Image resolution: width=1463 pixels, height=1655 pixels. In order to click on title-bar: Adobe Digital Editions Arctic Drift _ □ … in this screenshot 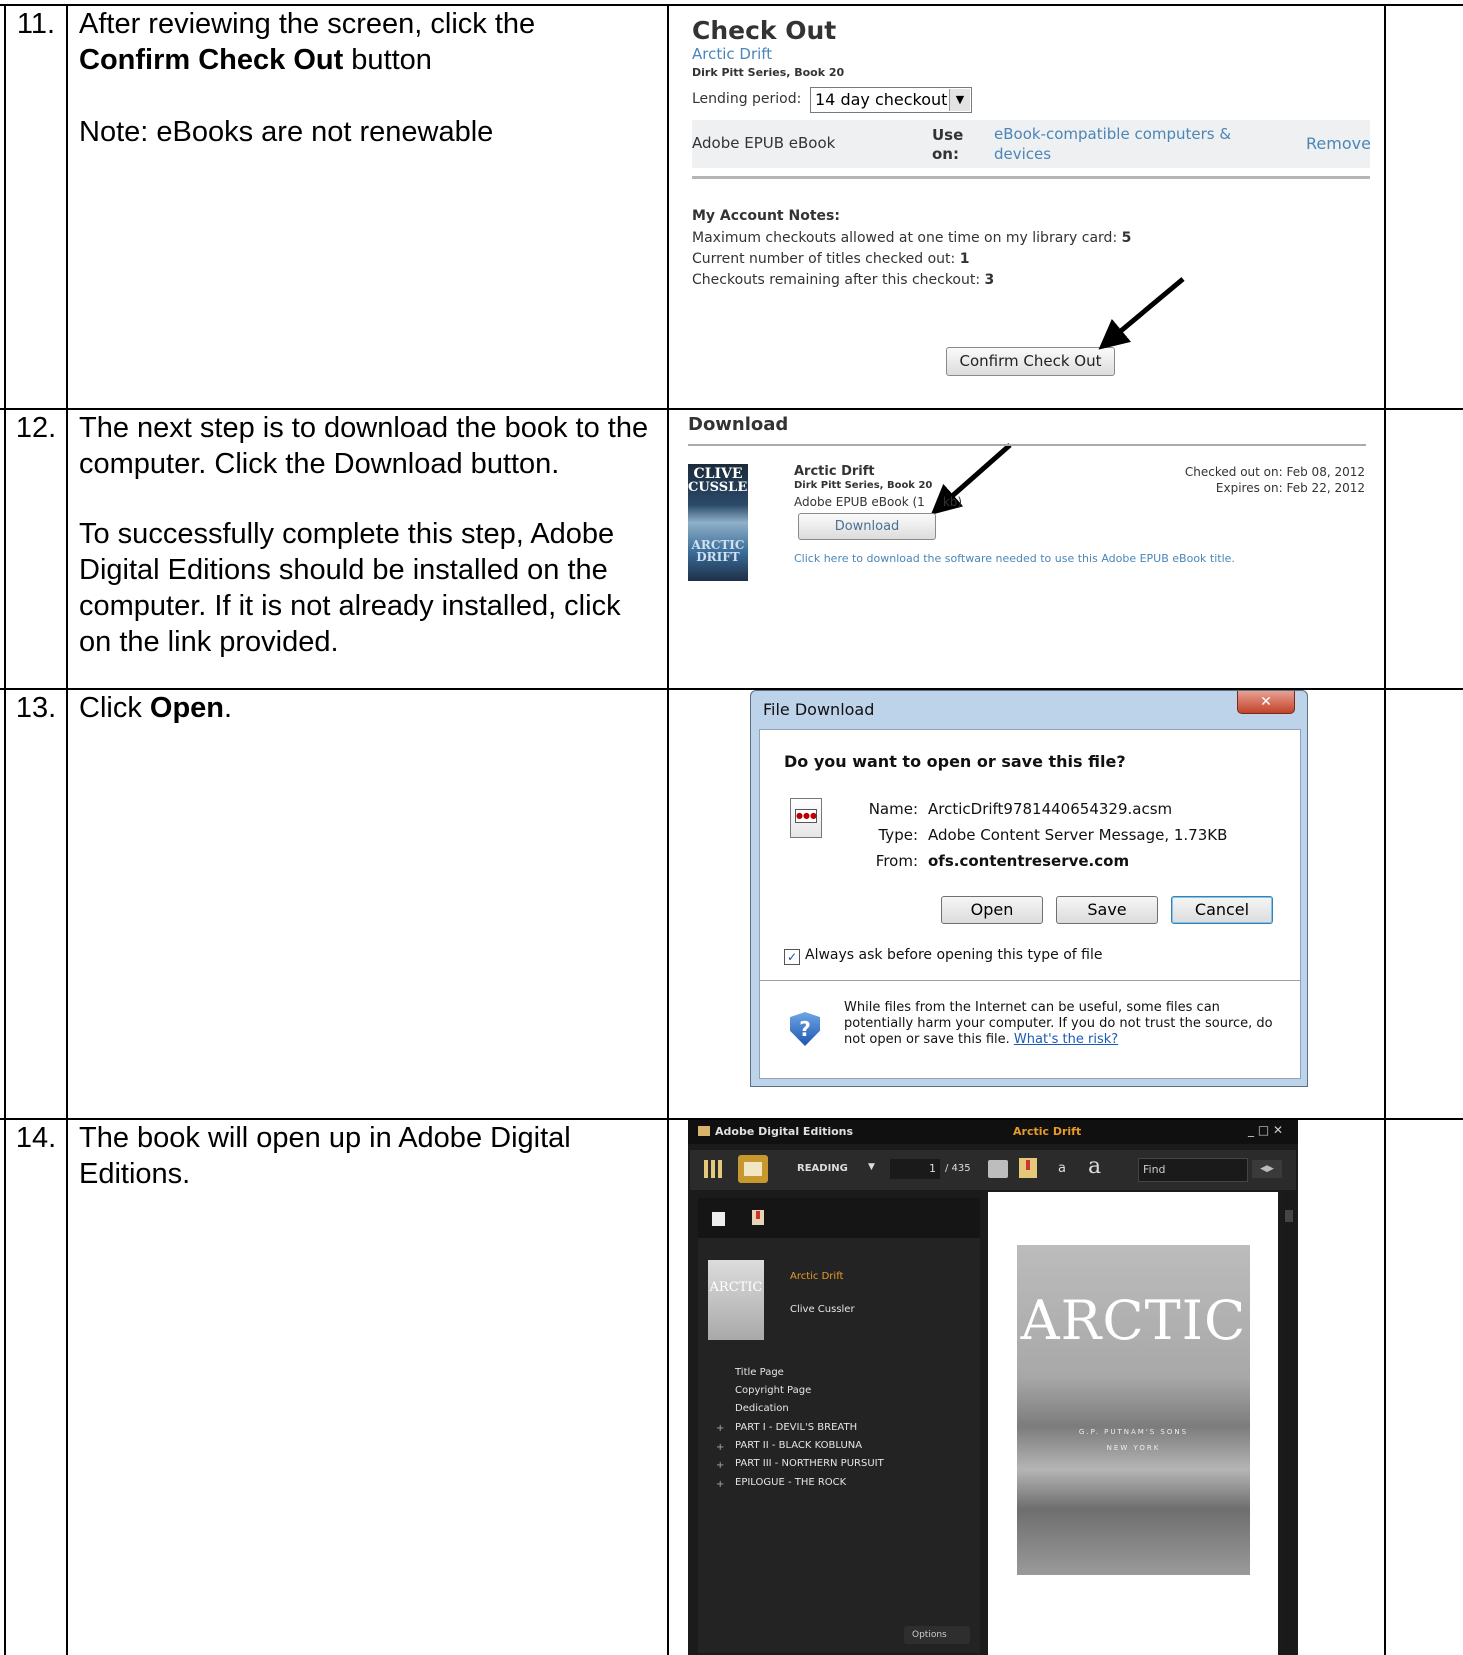, I will do `click(993, 1132)`.